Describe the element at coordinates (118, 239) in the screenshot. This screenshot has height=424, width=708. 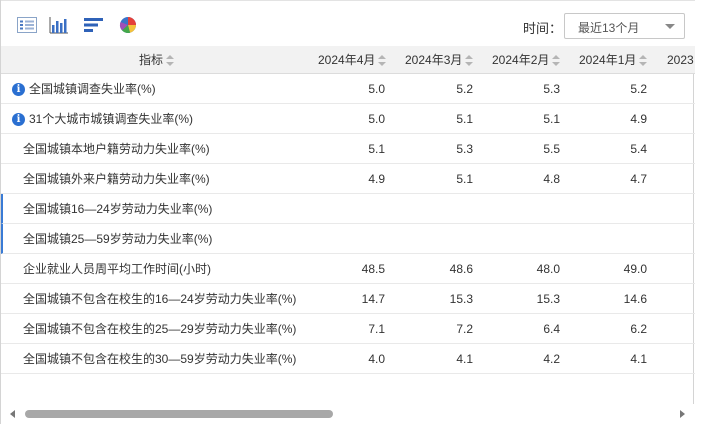
I see `indicator-name: 全国城镇25—59岁劳动力失业率(%)` at that location.